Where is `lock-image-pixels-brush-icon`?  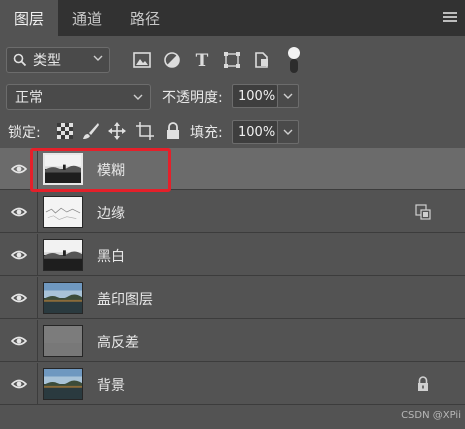 lock-image-pixels-brush-icon is located at coordinates (91, 131).